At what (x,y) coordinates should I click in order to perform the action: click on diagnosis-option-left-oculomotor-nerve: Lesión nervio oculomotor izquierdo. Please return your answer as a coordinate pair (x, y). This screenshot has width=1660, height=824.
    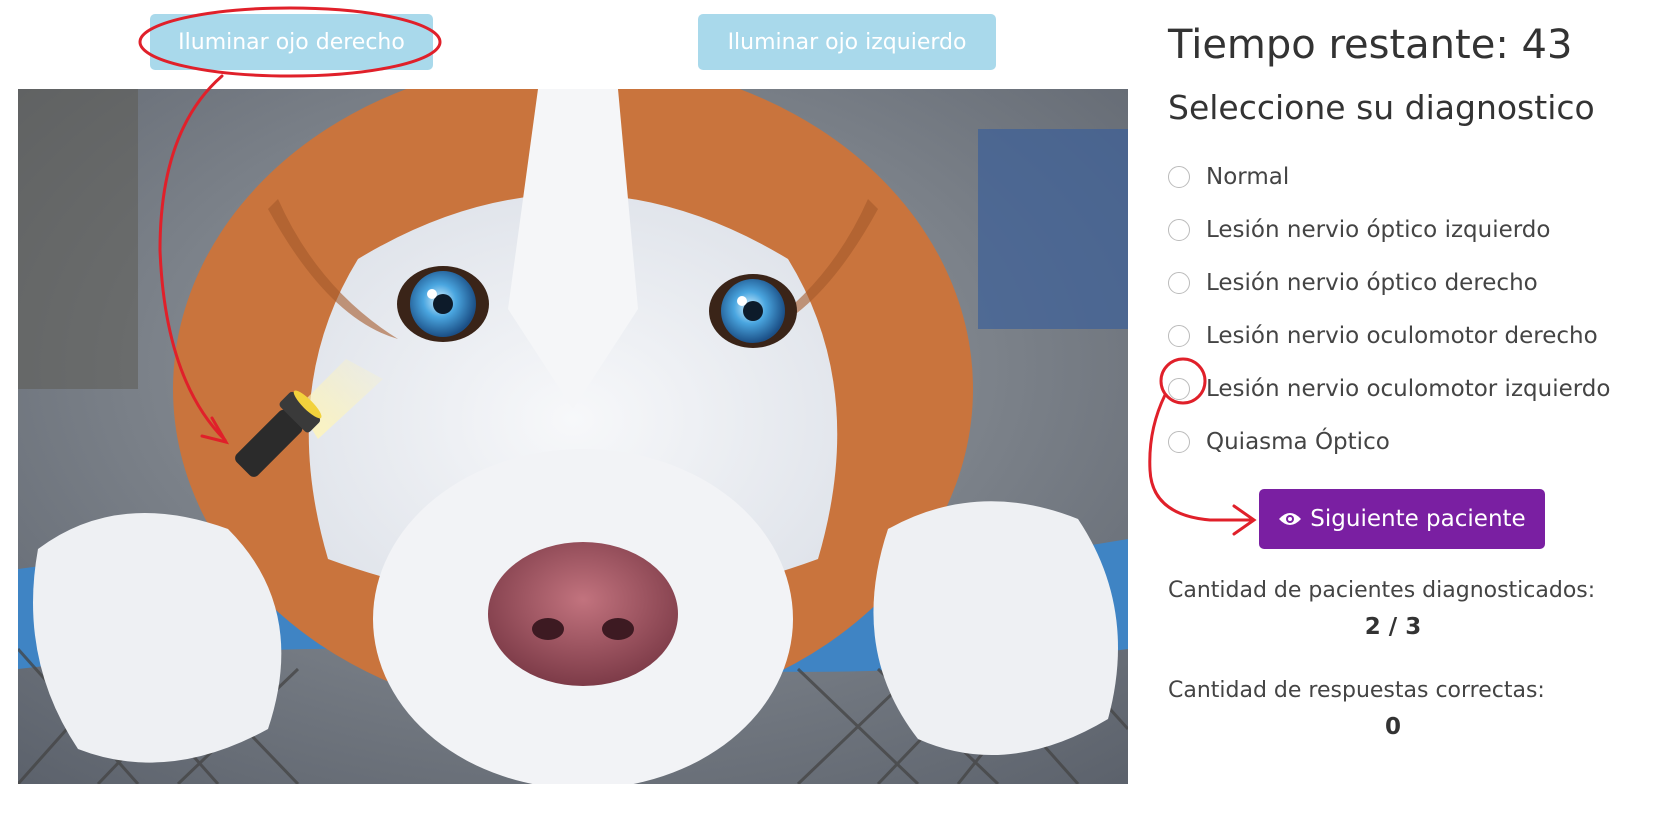
    Looking at the image, I should click on (1389, 388).